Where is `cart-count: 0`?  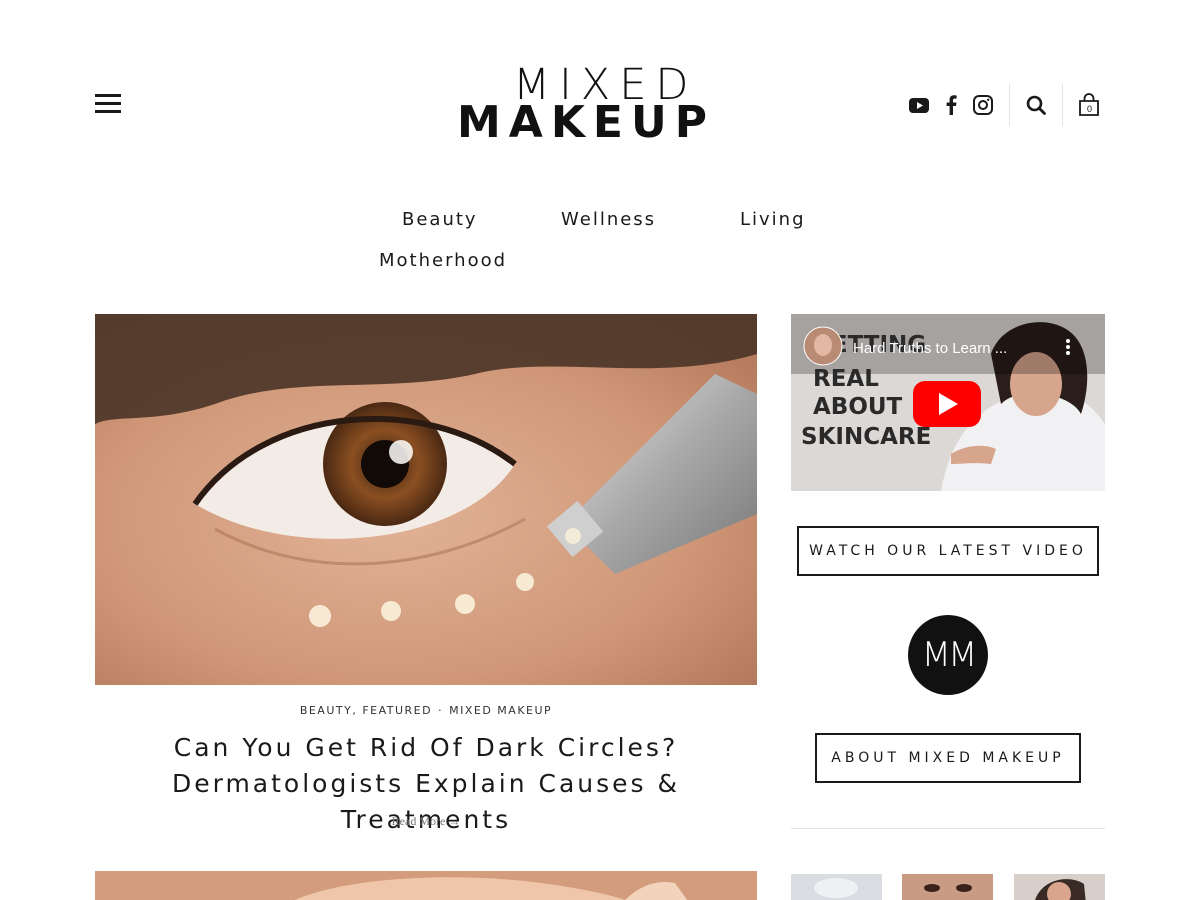
cart-count: 0 is located at coordinates (1090, 109).